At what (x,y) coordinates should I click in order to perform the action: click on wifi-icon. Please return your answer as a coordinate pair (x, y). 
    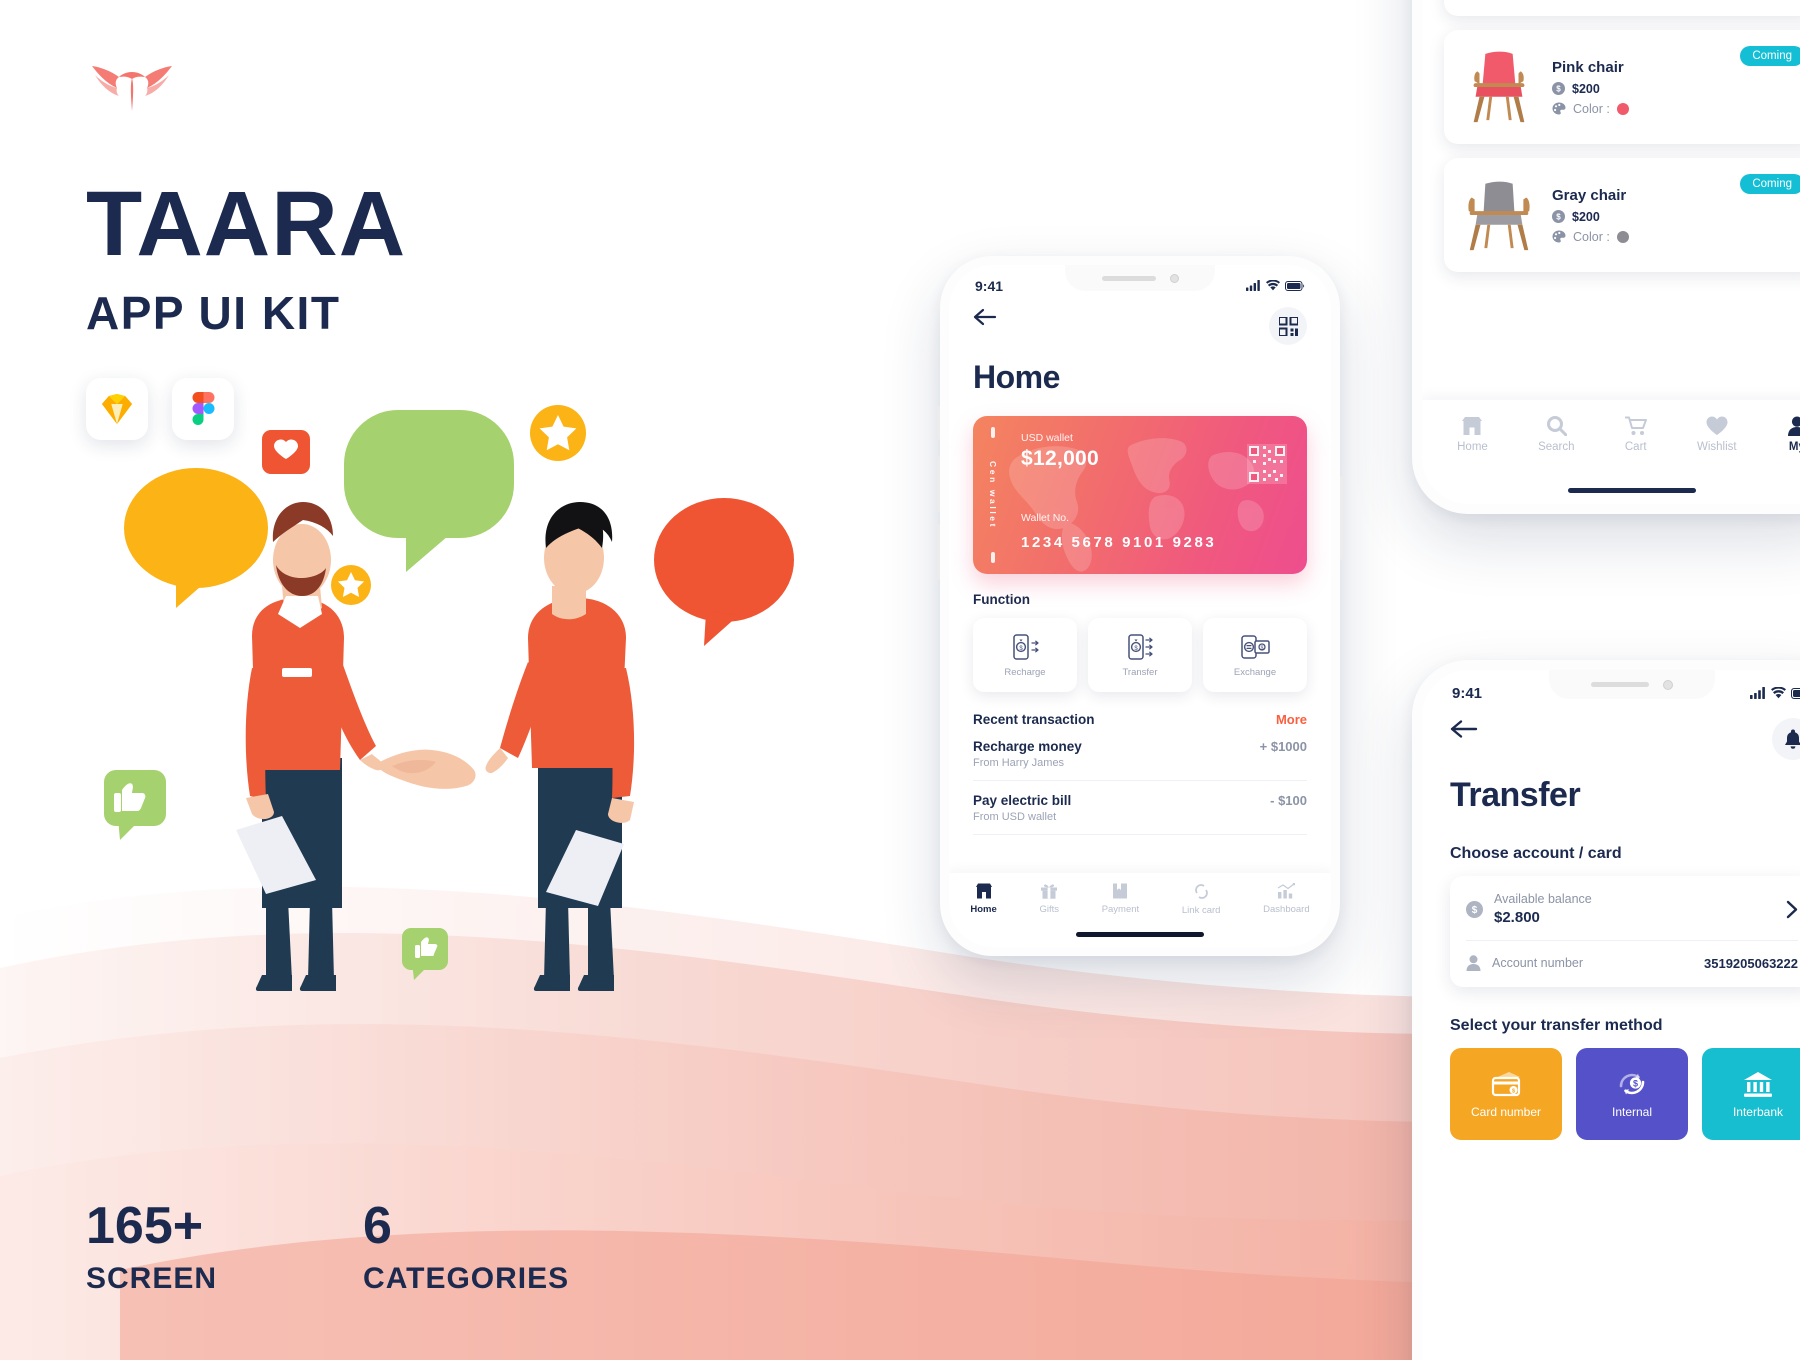
    Looking at the image, I should click on (1273, 285).